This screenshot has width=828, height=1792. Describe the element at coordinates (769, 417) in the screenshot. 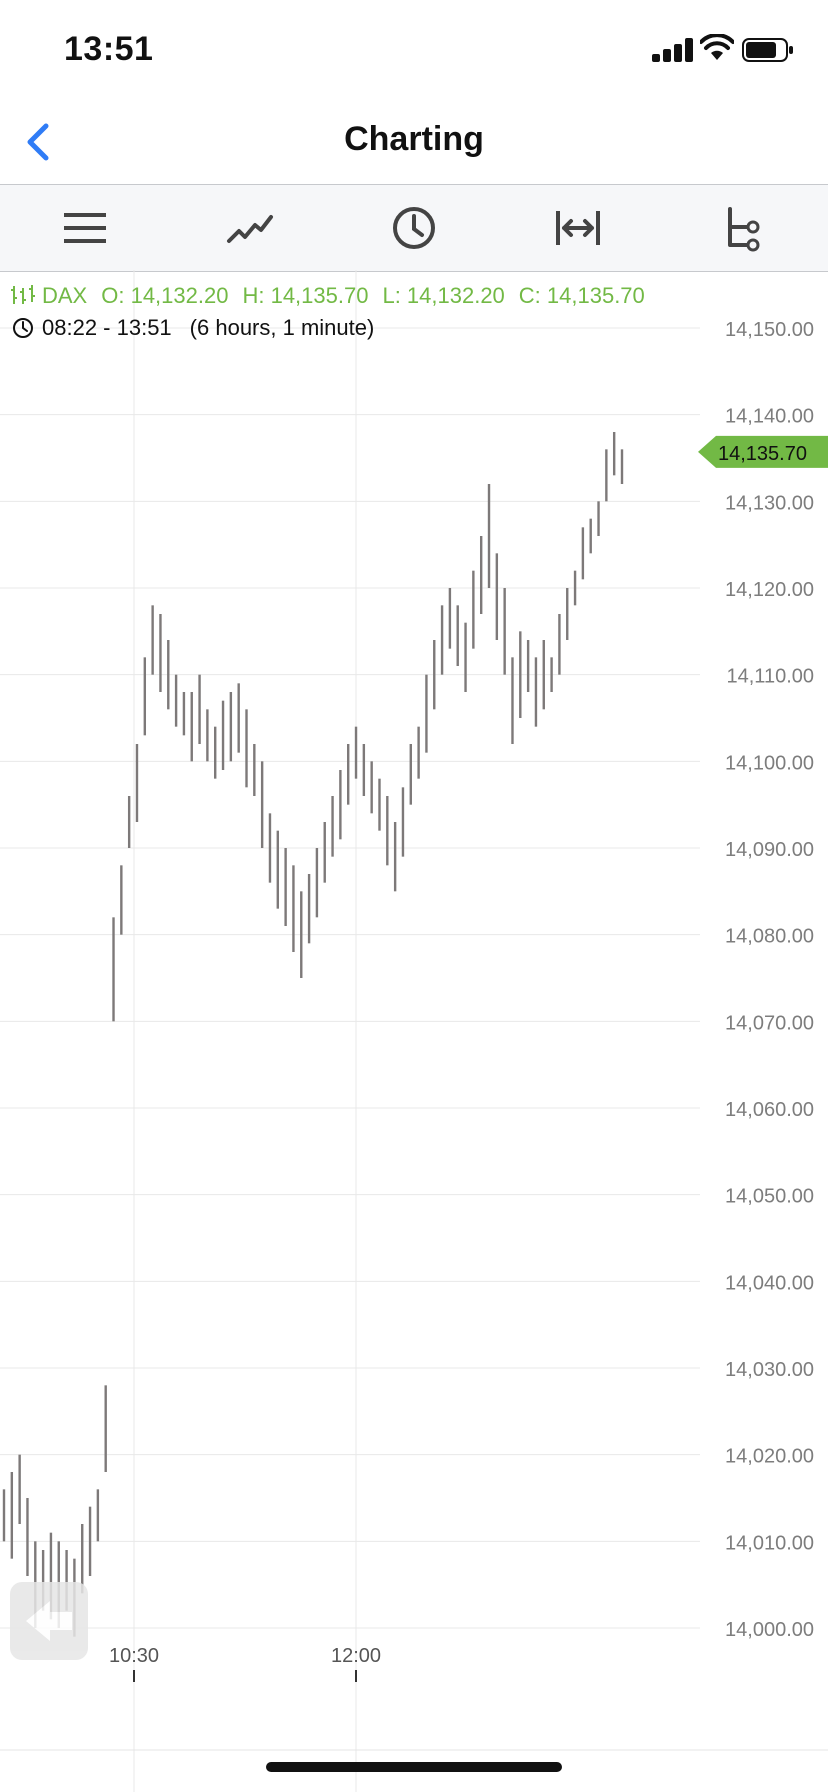

I see `y-tick-label: 14,140.00` at that location.